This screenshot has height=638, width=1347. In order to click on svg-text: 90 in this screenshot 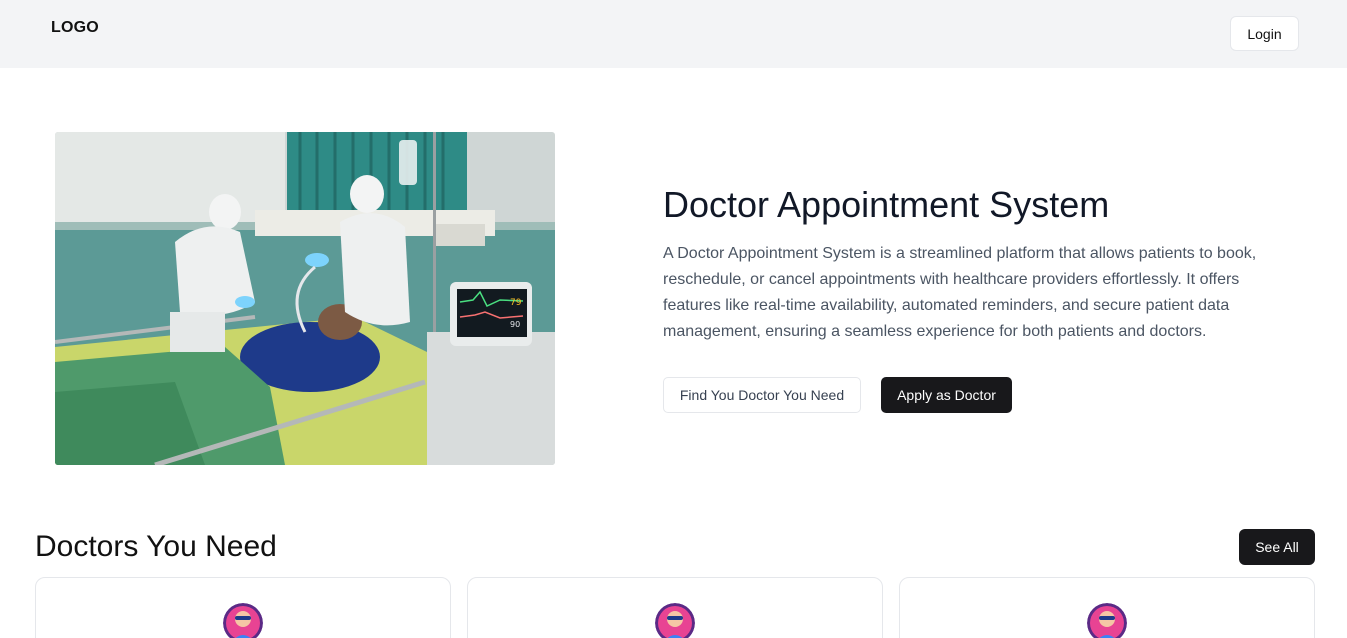, I will do `click(515, 324)`.